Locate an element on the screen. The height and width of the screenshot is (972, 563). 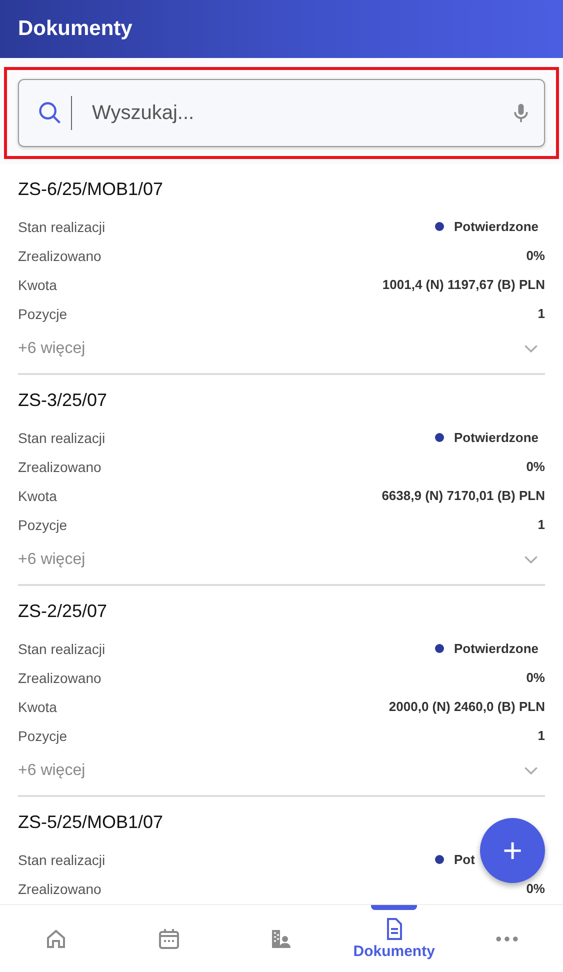
field-value: 6638,9 (N) 7170,01 (B) PLN is located at coordinates (463, 495).